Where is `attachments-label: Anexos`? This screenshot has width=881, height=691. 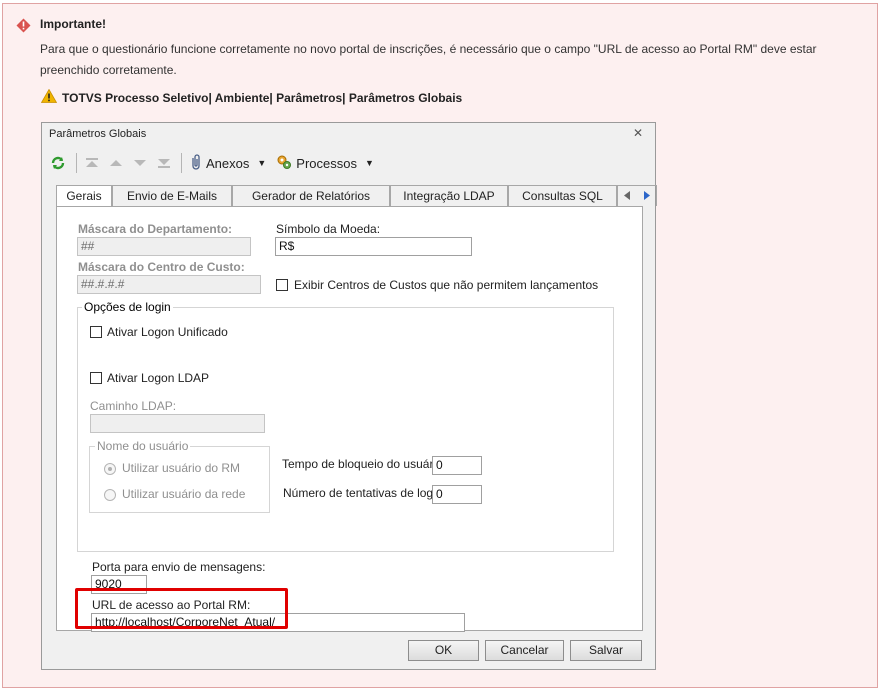
attachments-label: Anexos is located at coordinates (228, 163).